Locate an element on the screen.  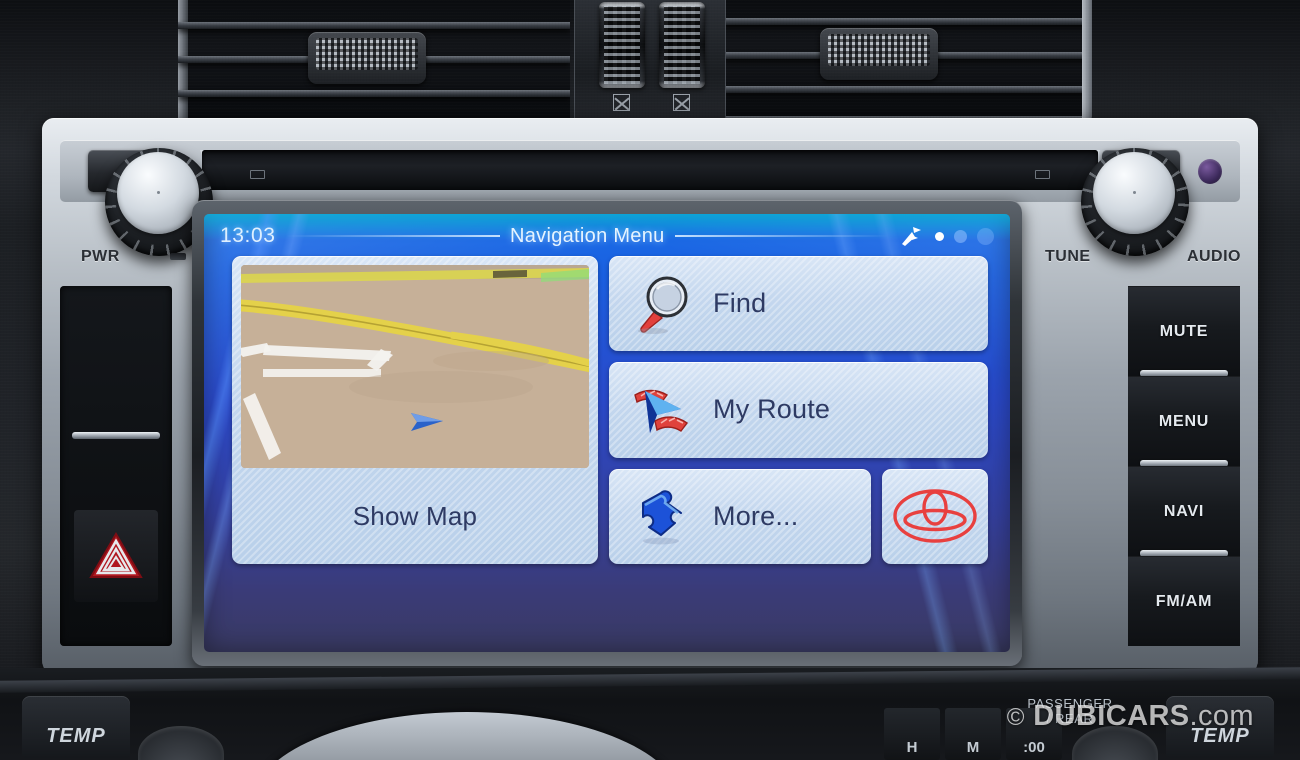
map-preview is located at coordinates (415, 366).